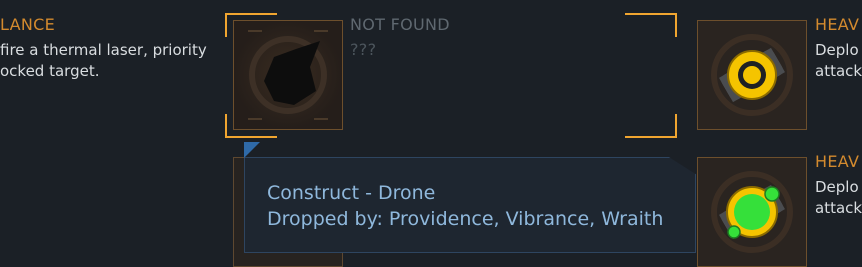 Image resolution: width=862 pixels, height=267 pixels. What do you see at coordinates (252, 150) in the screenshot?
I see `tooltip-pointer` at bounding box center [252, 150].